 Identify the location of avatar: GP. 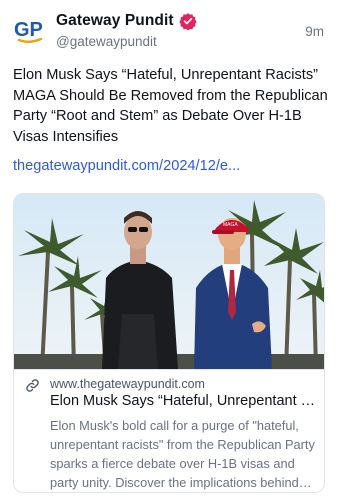
(30, 30).